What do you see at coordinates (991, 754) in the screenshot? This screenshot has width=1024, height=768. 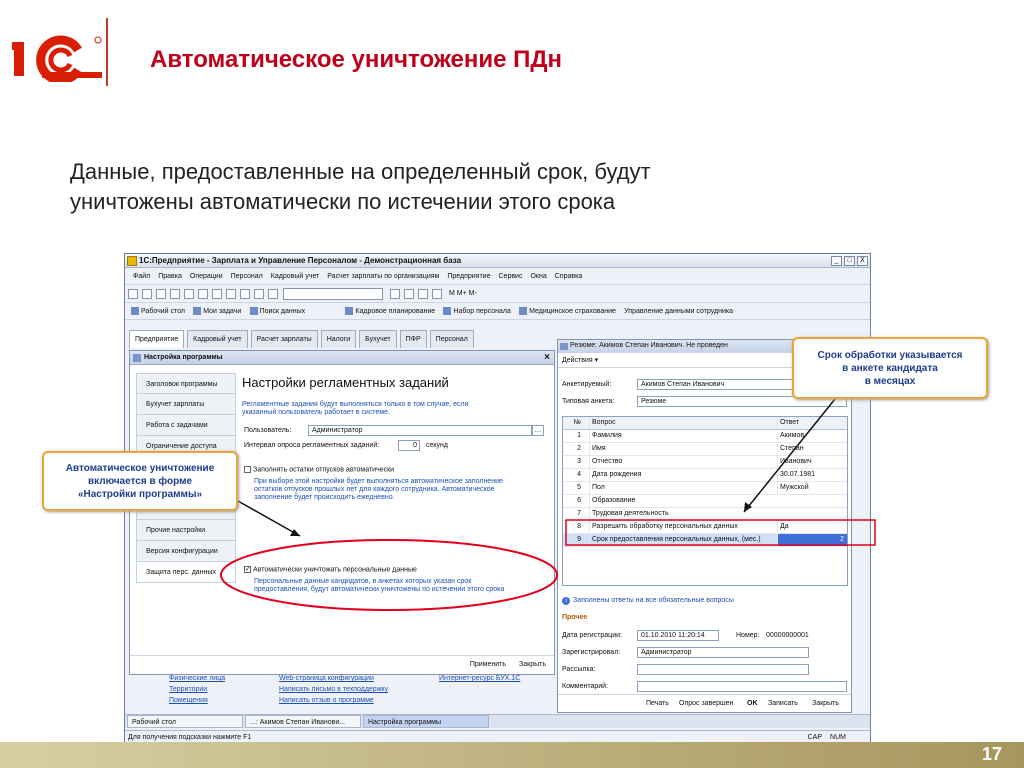 I see `page-number: 17` at bounding box center [991, 754].